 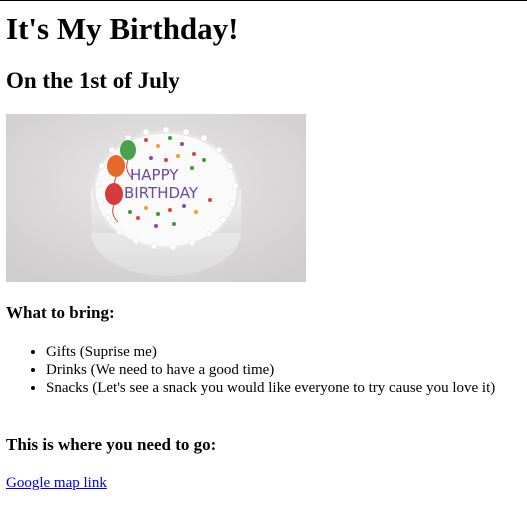 I want to click on page-subtitle: On the 1st of July, so click(x=93, y=80).